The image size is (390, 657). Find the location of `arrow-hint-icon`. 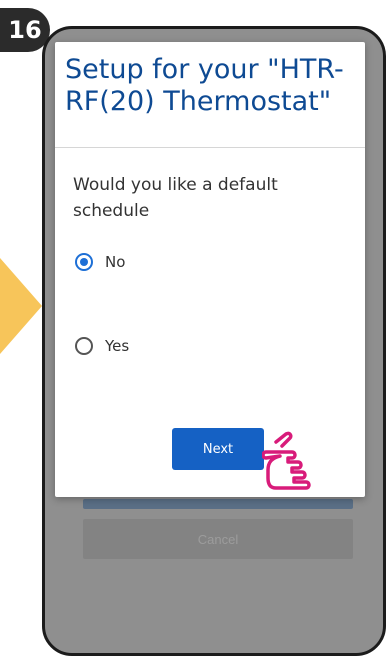

arrow-hint-icon is located at coordinates (21, 306).